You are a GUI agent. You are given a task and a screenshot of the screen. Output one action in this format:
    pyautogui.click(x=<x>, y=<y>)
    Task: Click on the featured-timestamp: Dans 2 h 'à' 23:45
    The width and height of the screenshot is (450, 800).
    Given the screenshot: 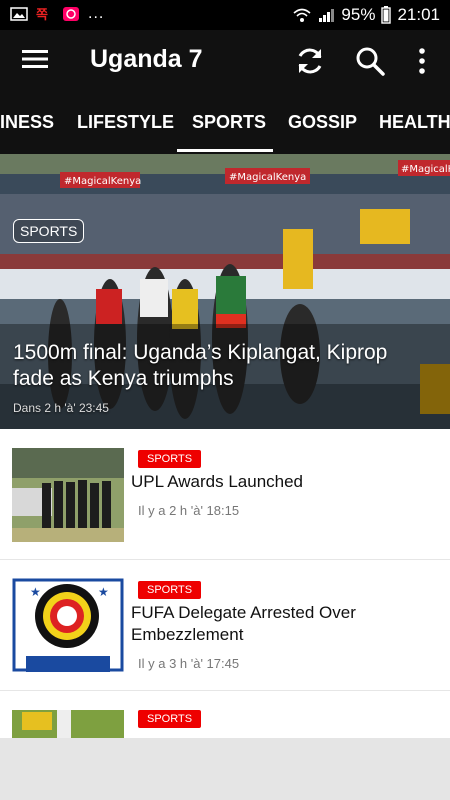 What is the action you would take?
    pyautogui.click(x=61, y=408)
    